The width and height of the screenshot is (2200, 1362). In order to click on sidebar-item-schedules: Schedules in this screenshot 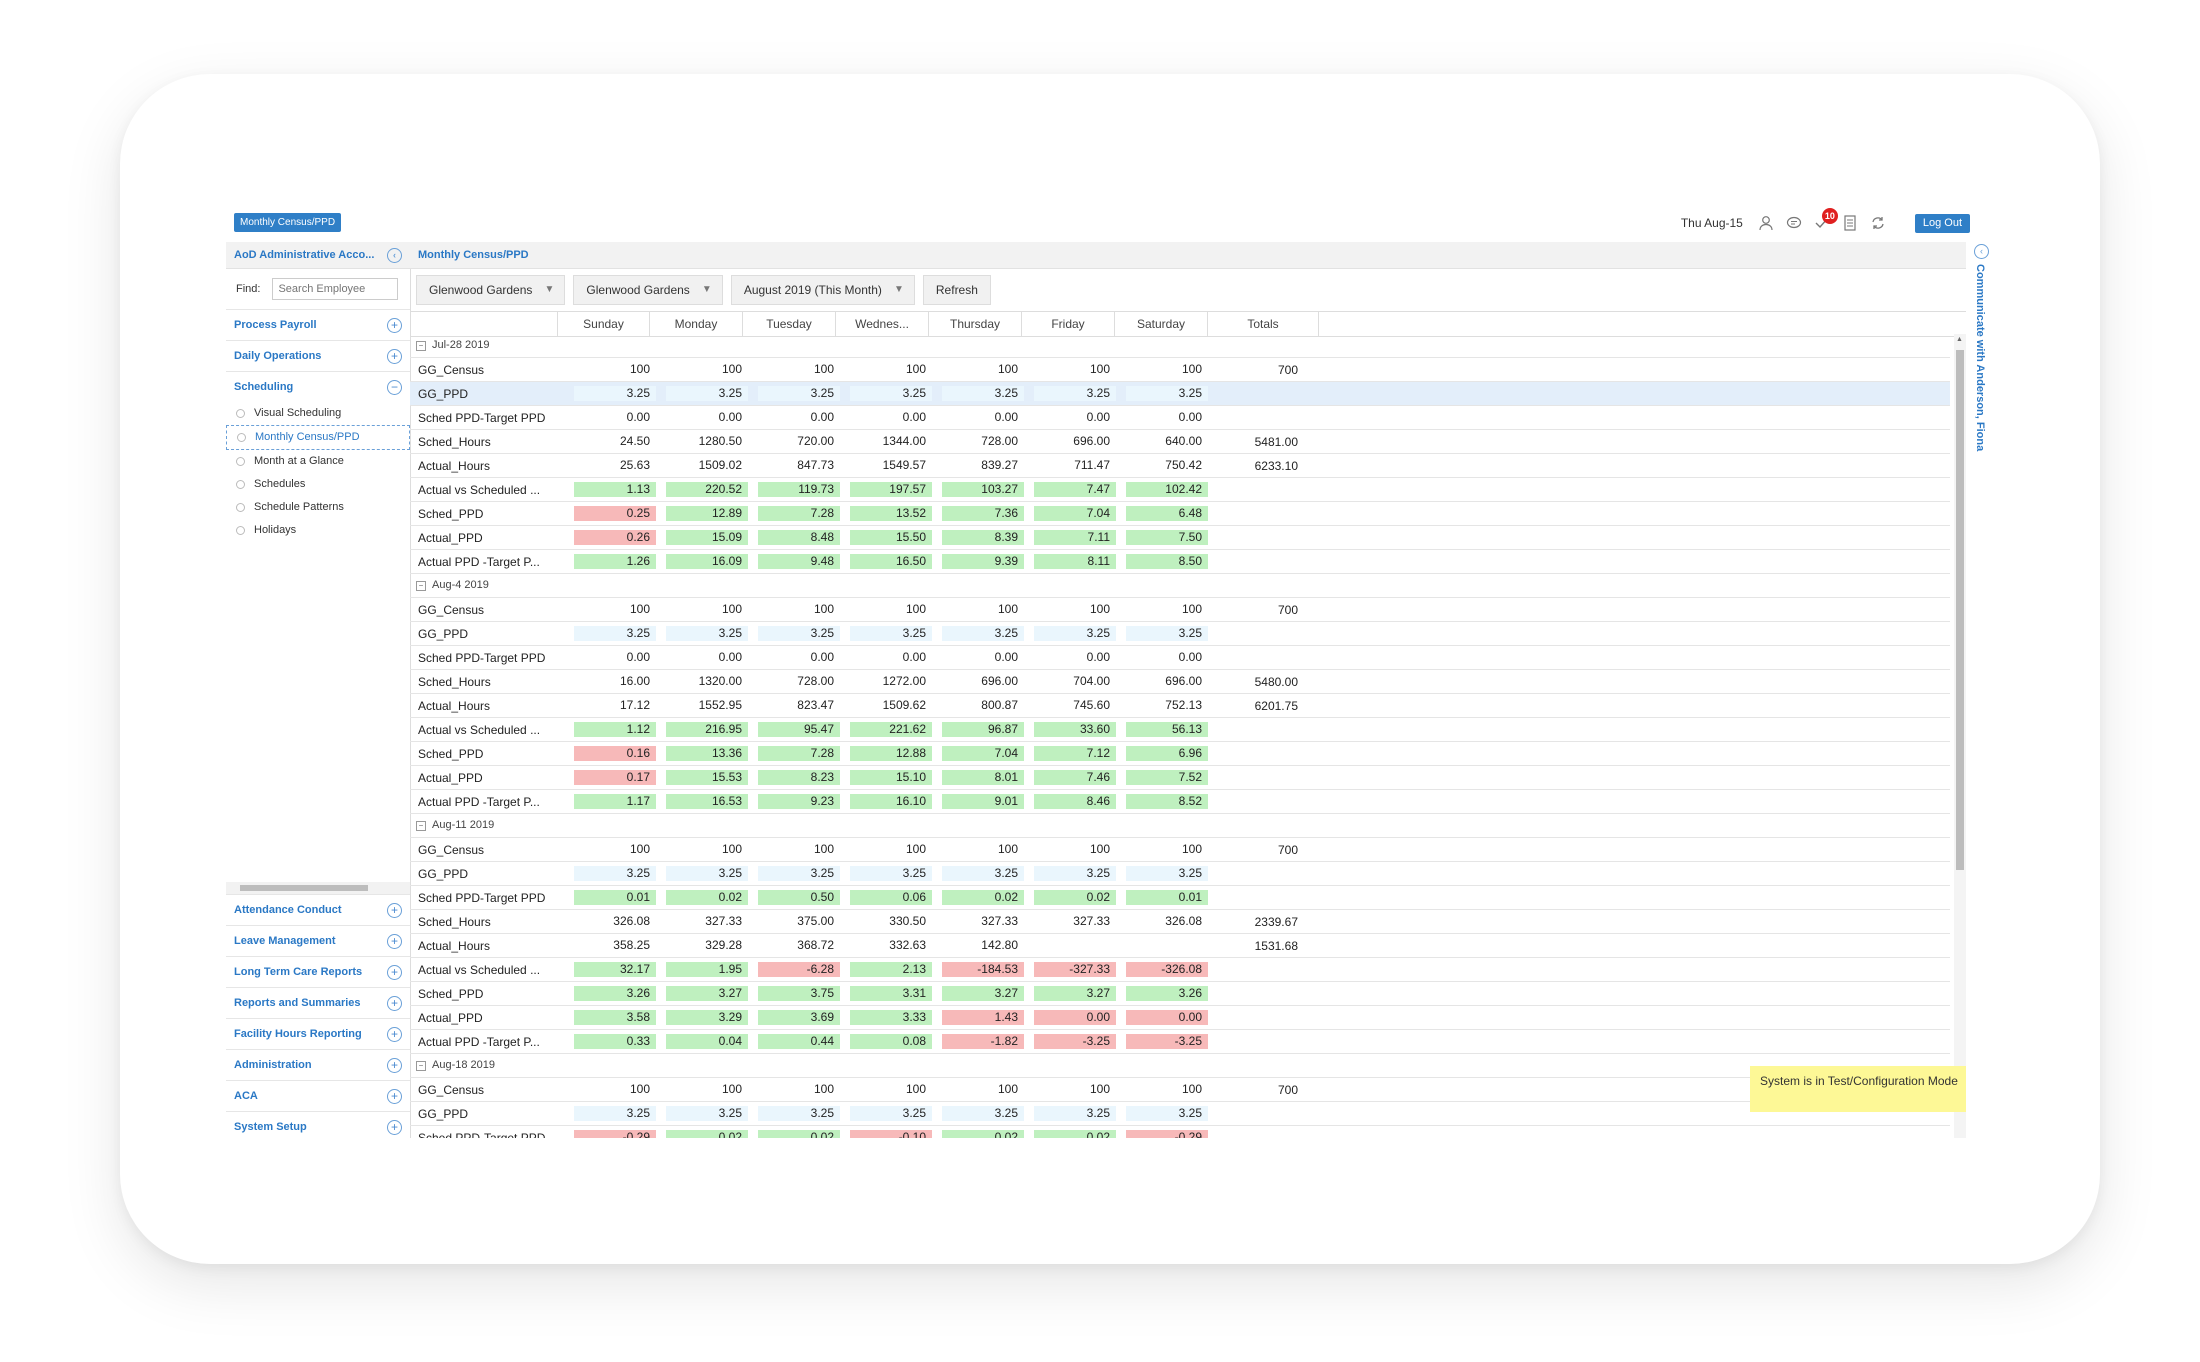, I will do `click(318, 484)`.